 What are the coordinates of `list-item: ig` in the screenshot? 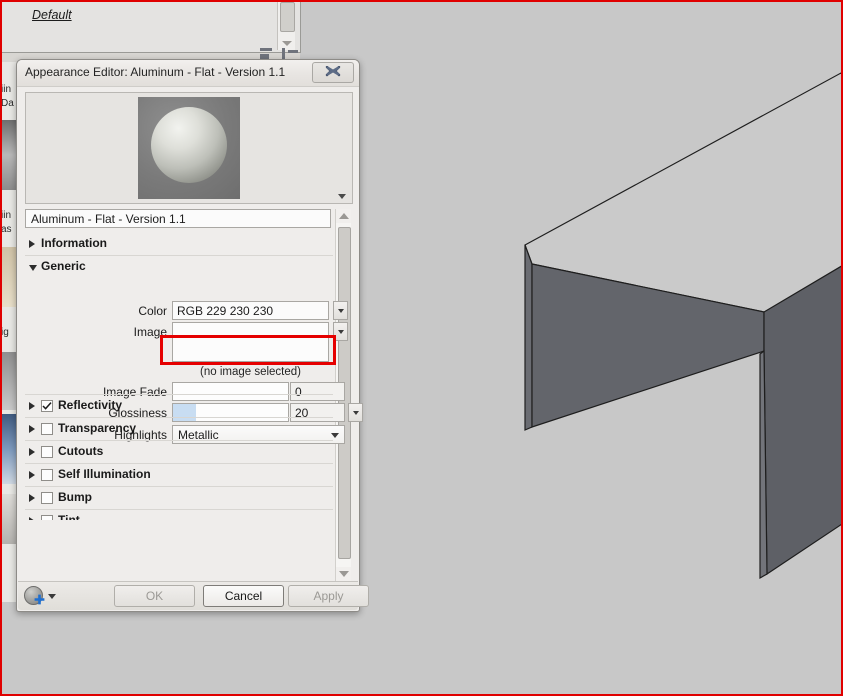 It's located at (5, 332).